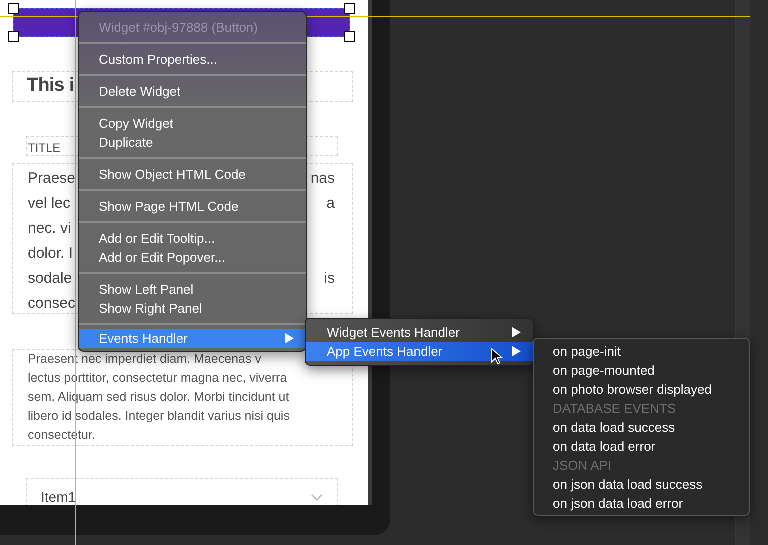 The image size is (768, 545). Describe the element at coordinates (192, 206) in the screenshot. I see `menu-item: Show Page HTML Code` at that location.